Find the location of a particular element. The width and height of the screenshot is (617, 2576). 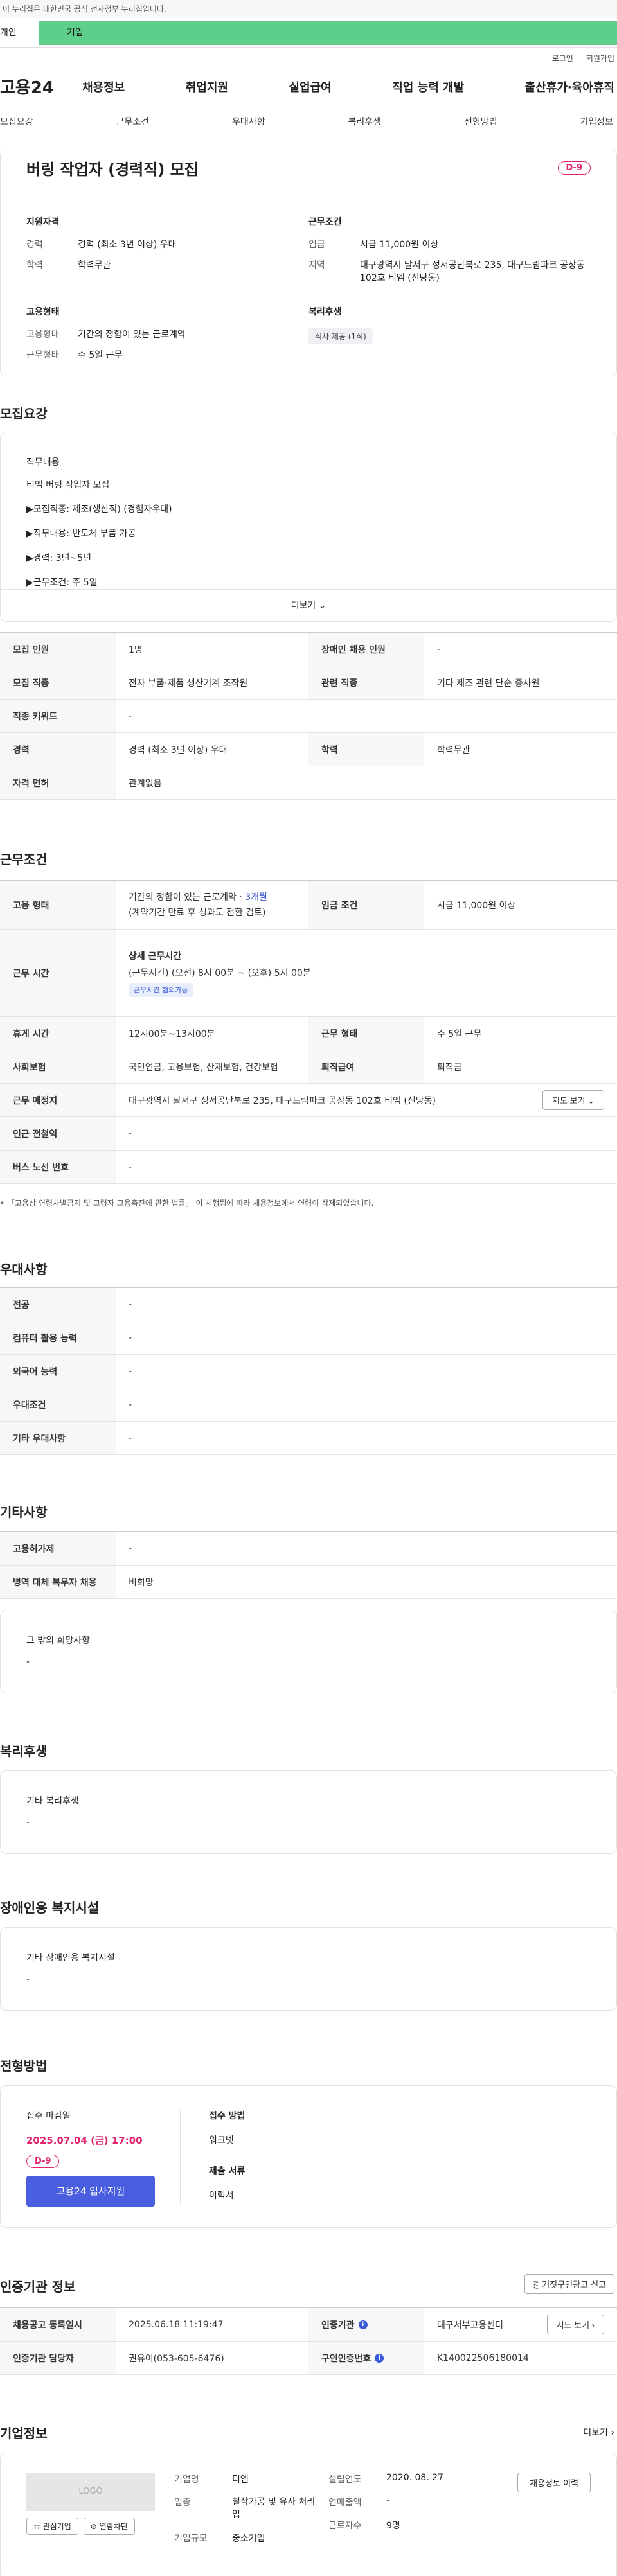

table-row: 휴게 시간 12시00분~13시00분 근무 형태 주 5일 근무 is located at coordinates (308, 1033).